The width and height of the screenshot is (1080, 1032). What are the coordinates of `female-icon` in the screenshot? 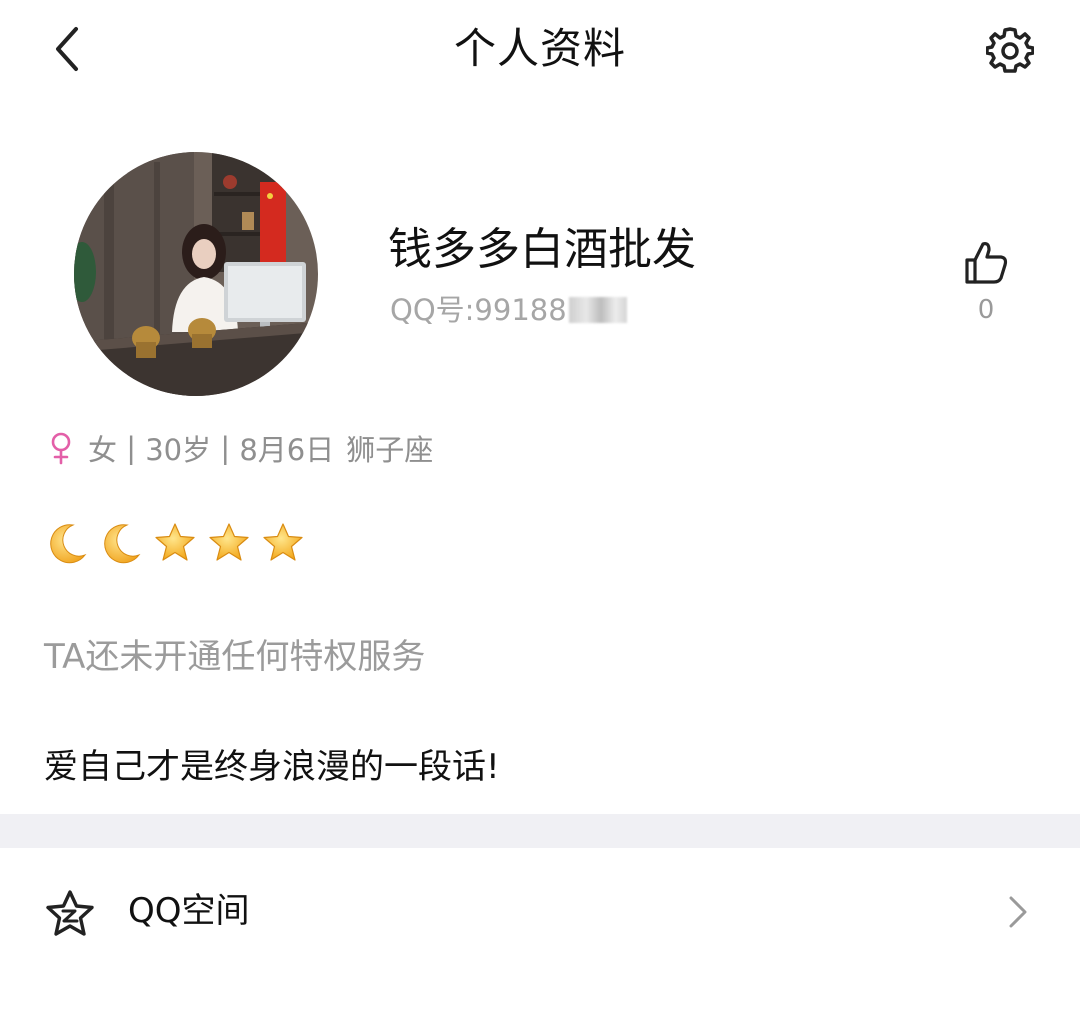 It's located at (61, 448).